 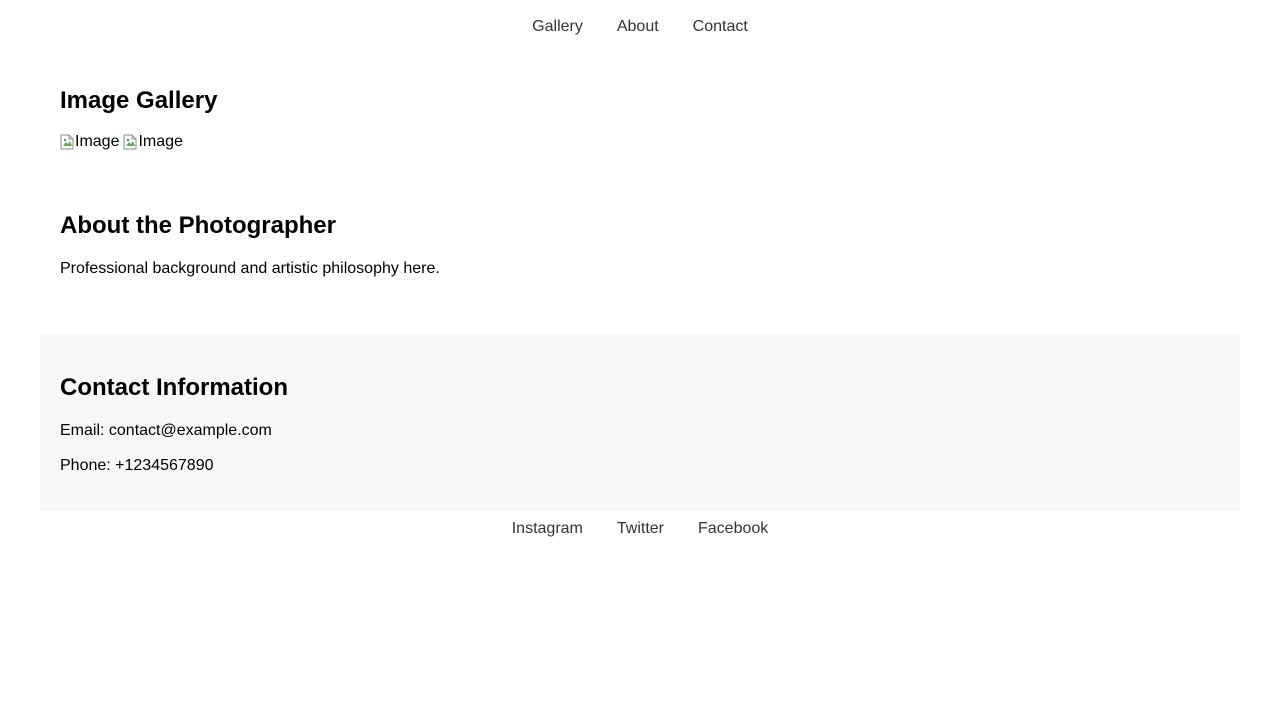 I want to click on top-nav: Gallery About Contact, so click(x=640, y=27).